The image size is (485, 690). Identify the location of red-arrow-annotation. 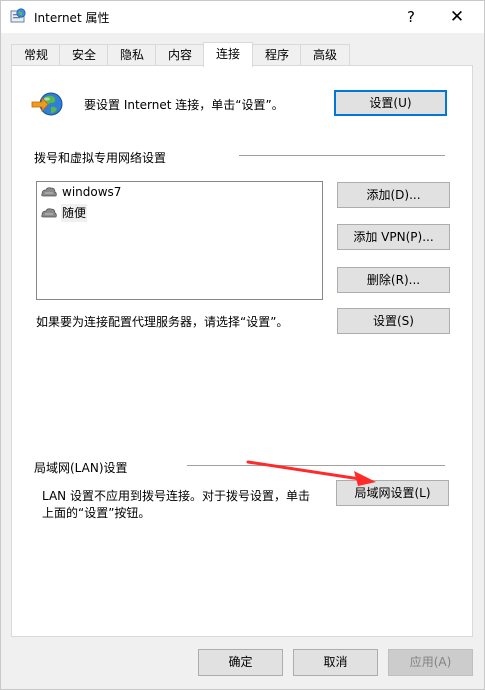
(311, 473).